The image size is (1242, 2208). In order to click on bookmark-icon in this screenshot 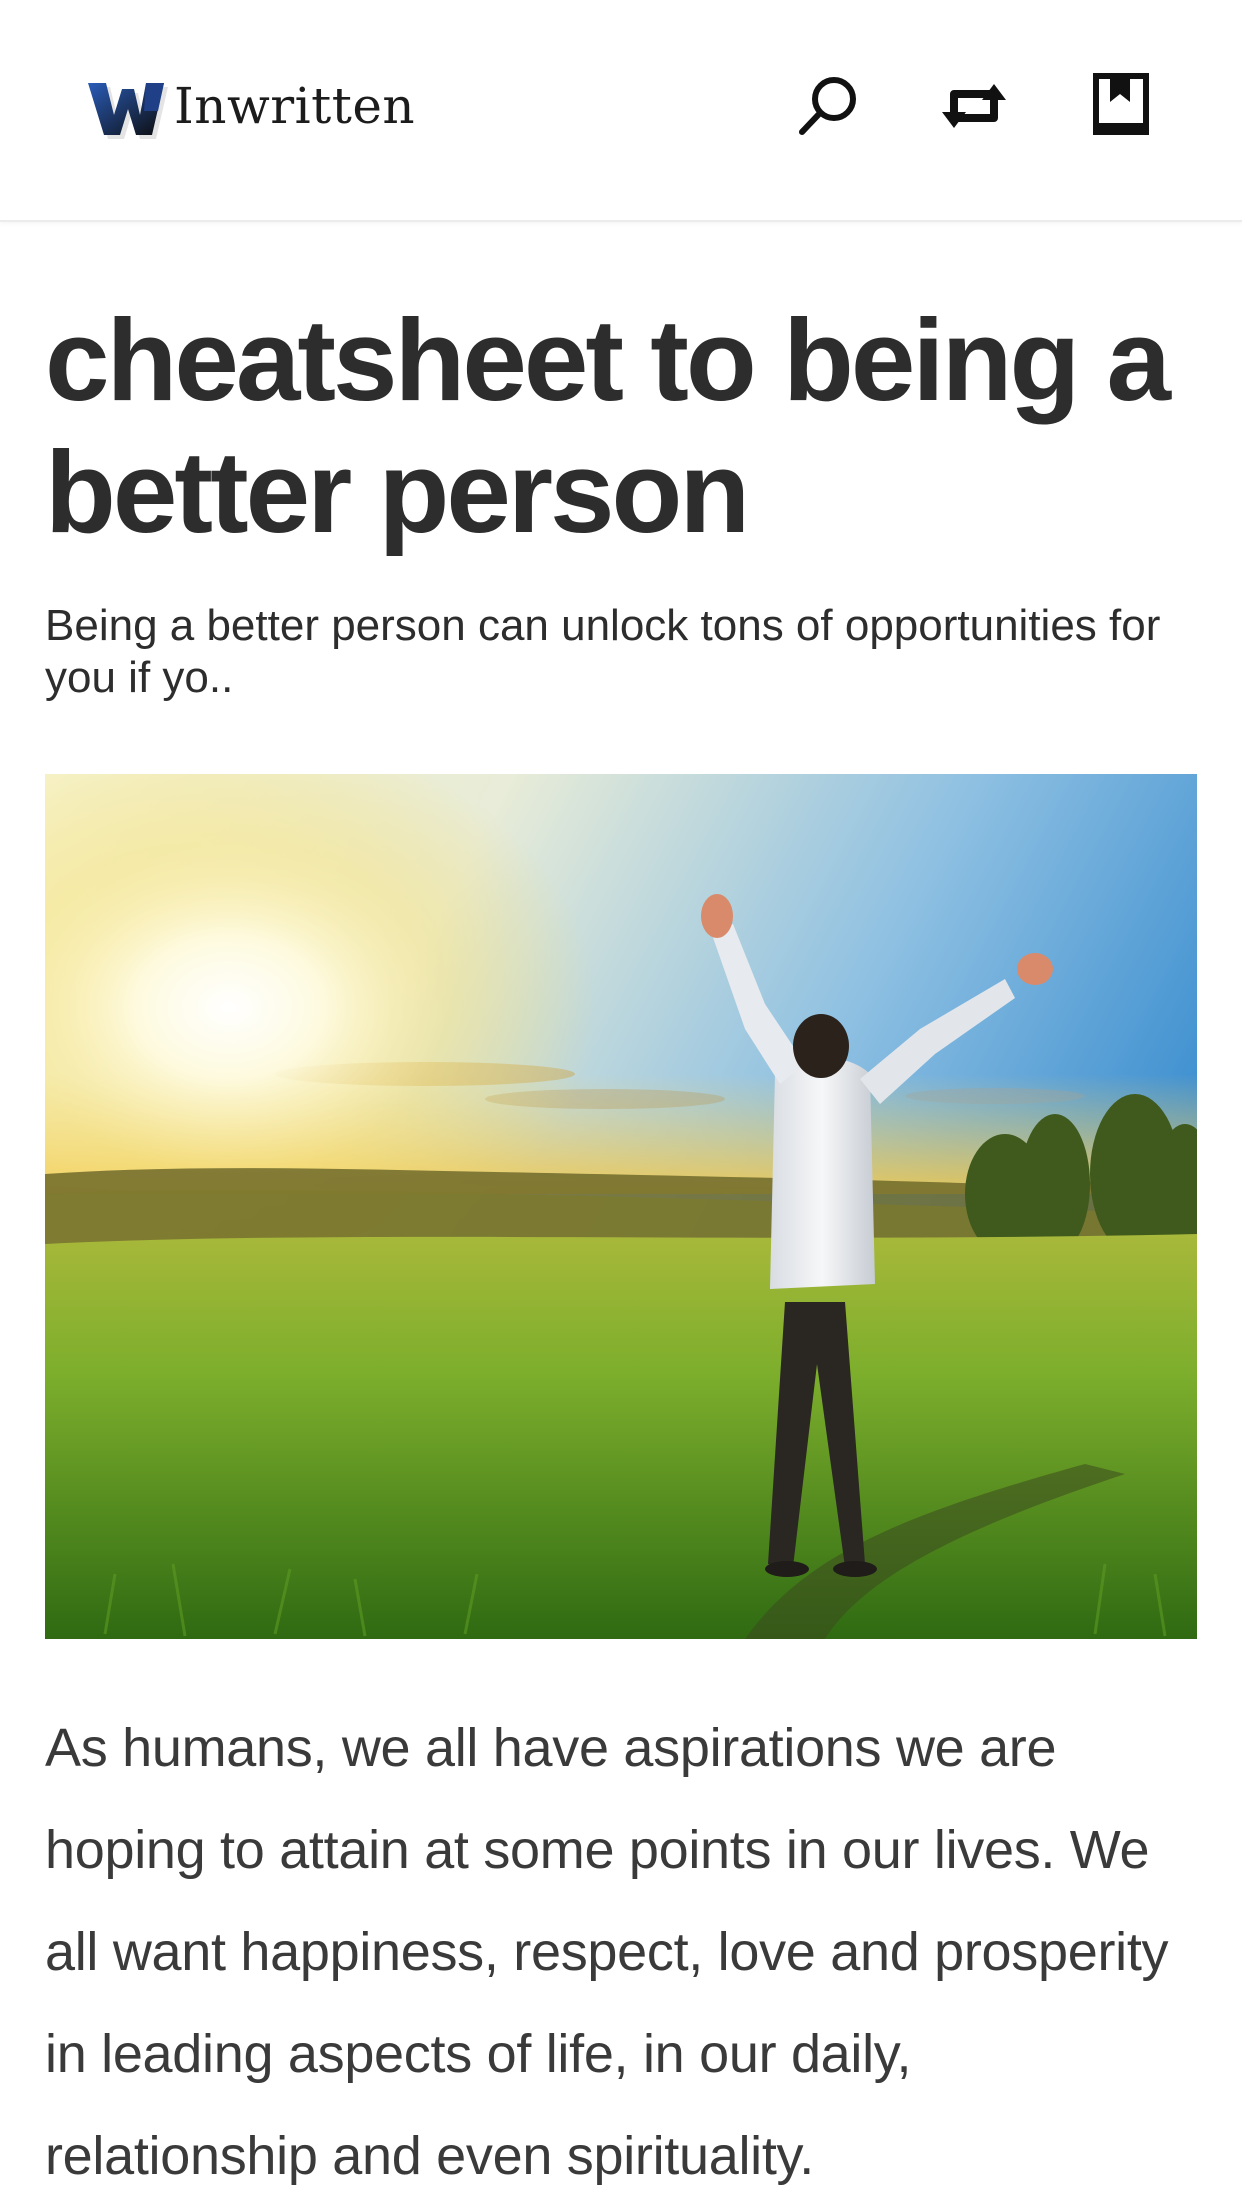, I will do `click(1121, 104)`.